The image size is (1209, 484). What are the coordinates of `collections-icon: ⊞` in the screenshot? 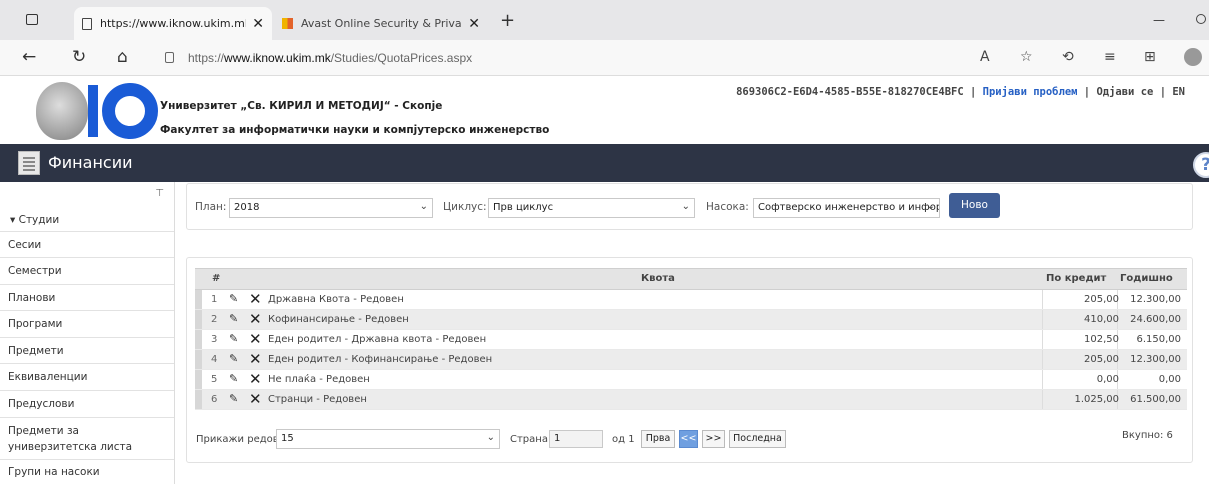 It's located at (1150, 57).